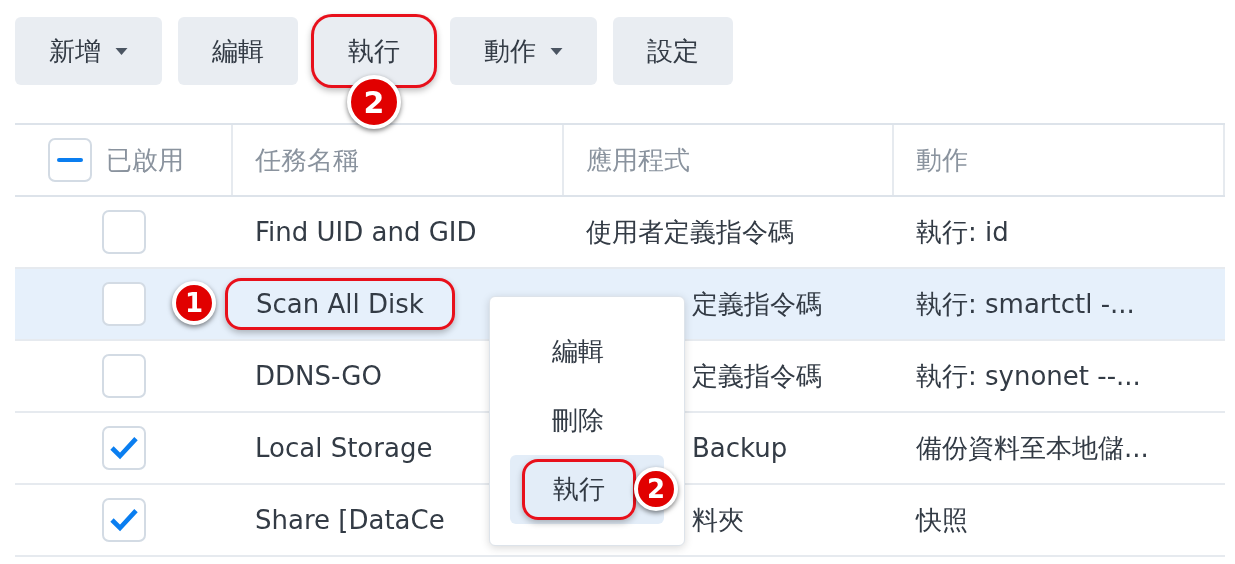 The image size is (1235, 564). What do you see at coordinates (587, 420) in the screenshot?
I see `menu-item: 刪除` at bounding box center [587, 420].